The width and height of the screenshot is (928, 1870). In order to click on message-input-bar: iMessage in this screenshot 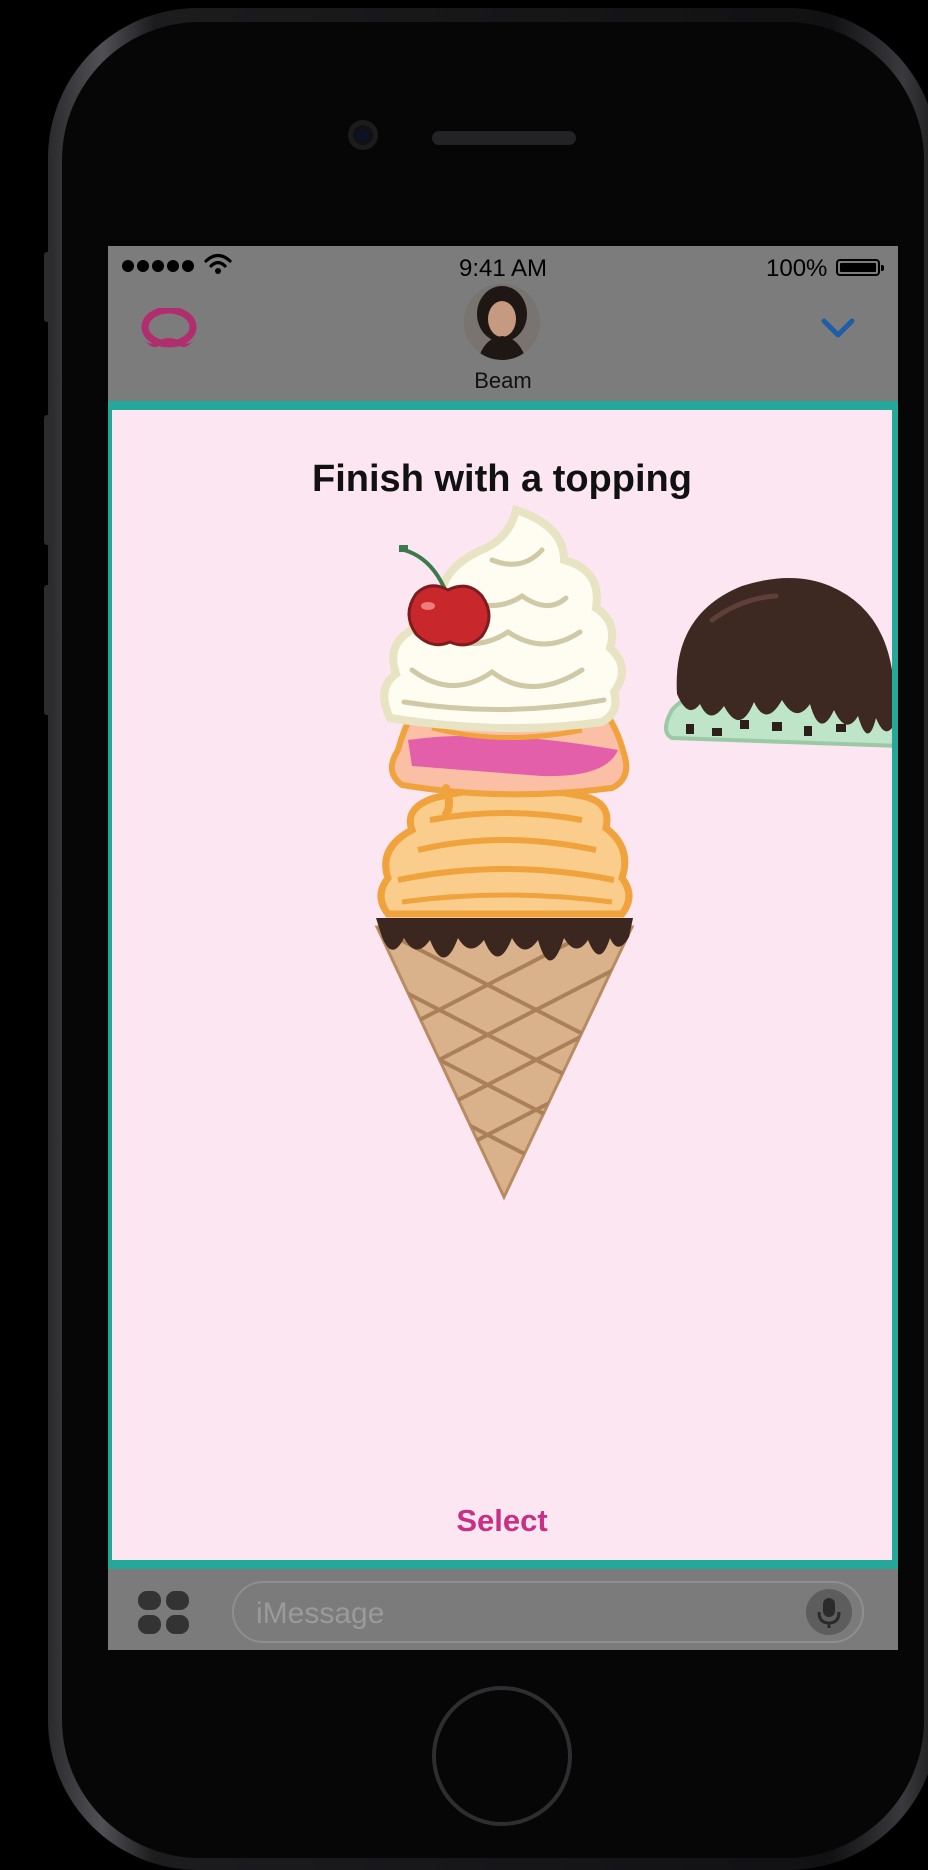, I will do `click(503, 1609)`.